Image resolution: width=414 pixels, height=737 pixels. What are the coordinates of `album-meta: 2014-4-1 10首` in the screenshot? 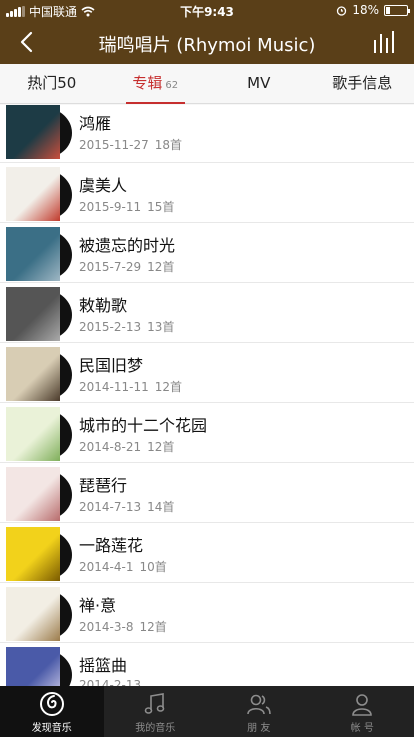 It's located at (123, 566).